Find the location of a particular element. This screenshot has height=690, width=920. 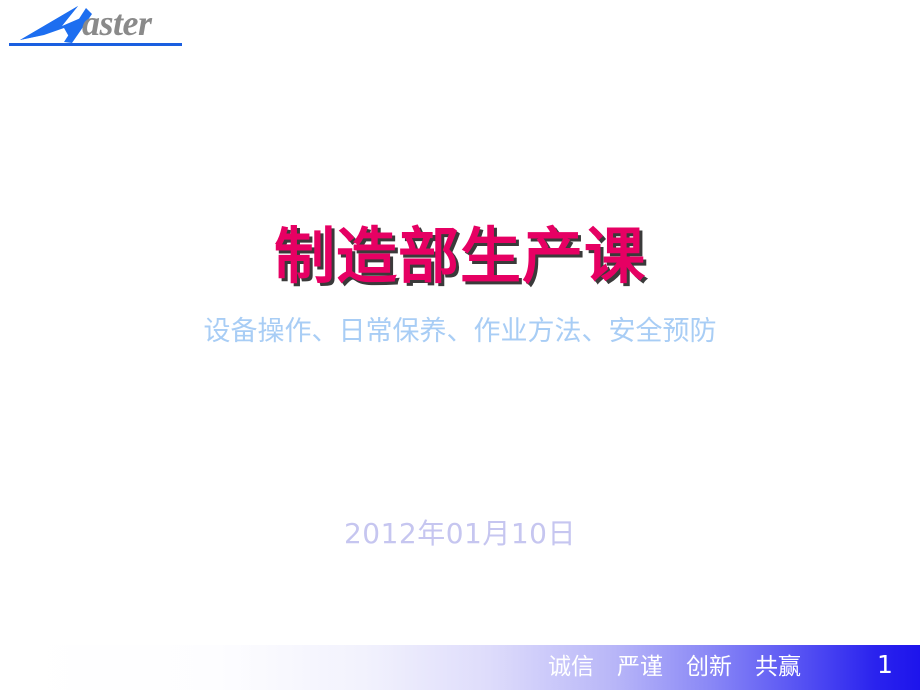

logo-wordmark: aster is located at coordinates (117, 23).